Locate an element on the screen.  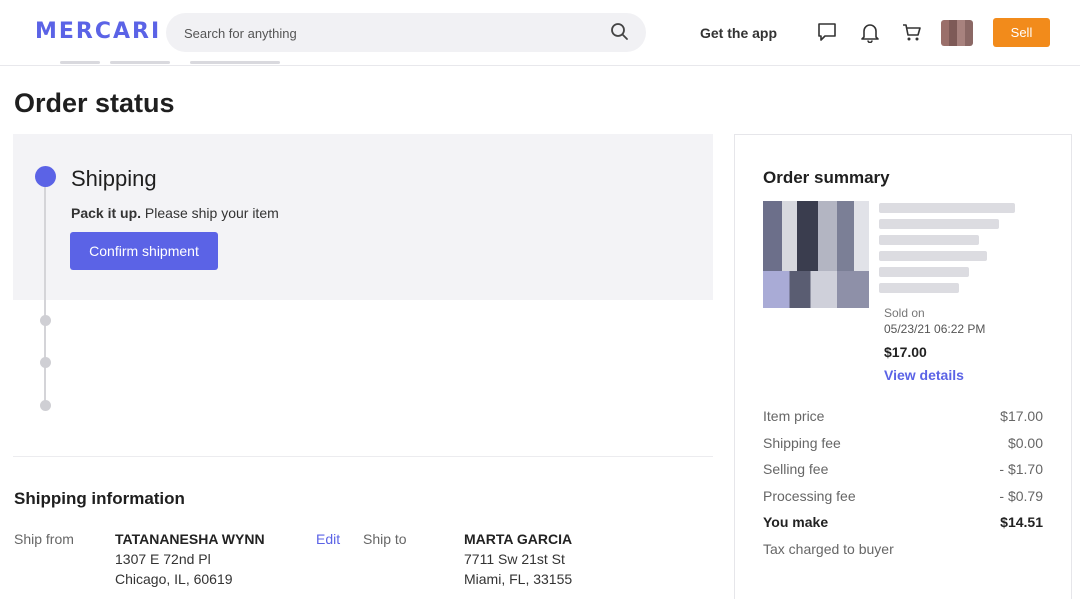
search-icon is located at coordinates (620, 32).